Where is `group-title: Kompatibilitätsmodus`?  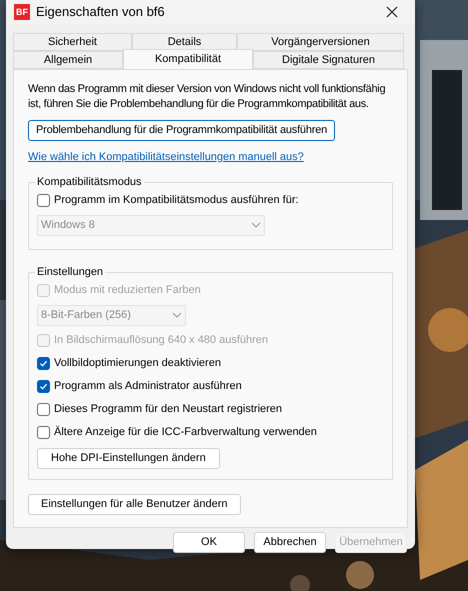
group-title: Kompatibilitätsmodus is located at coordinates (89, 181).